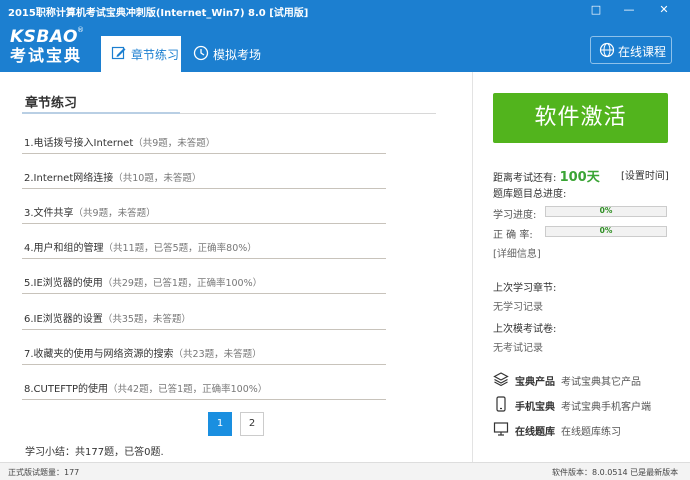  Describe the element at coordinates (187, 389) in the screenshot. I see `chapter-stat: （共42题，已答1题，正确率100%）` at that location.